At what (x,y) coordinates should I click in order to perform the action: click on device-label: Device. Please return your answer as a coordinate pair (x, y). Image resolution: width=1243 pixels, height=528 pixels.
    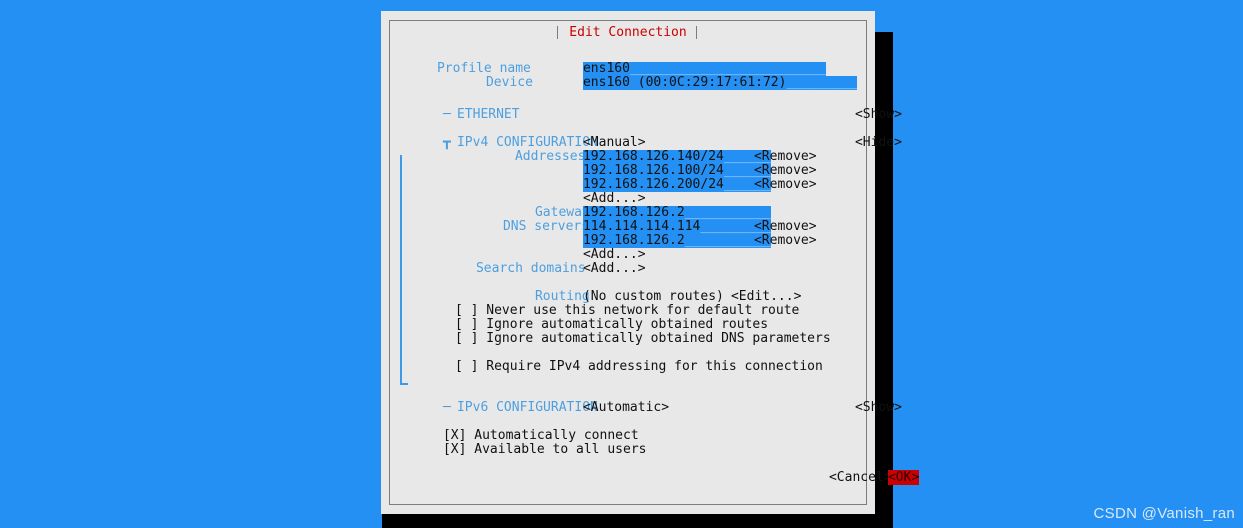
    Looking at the image, I should click on (509, 82).